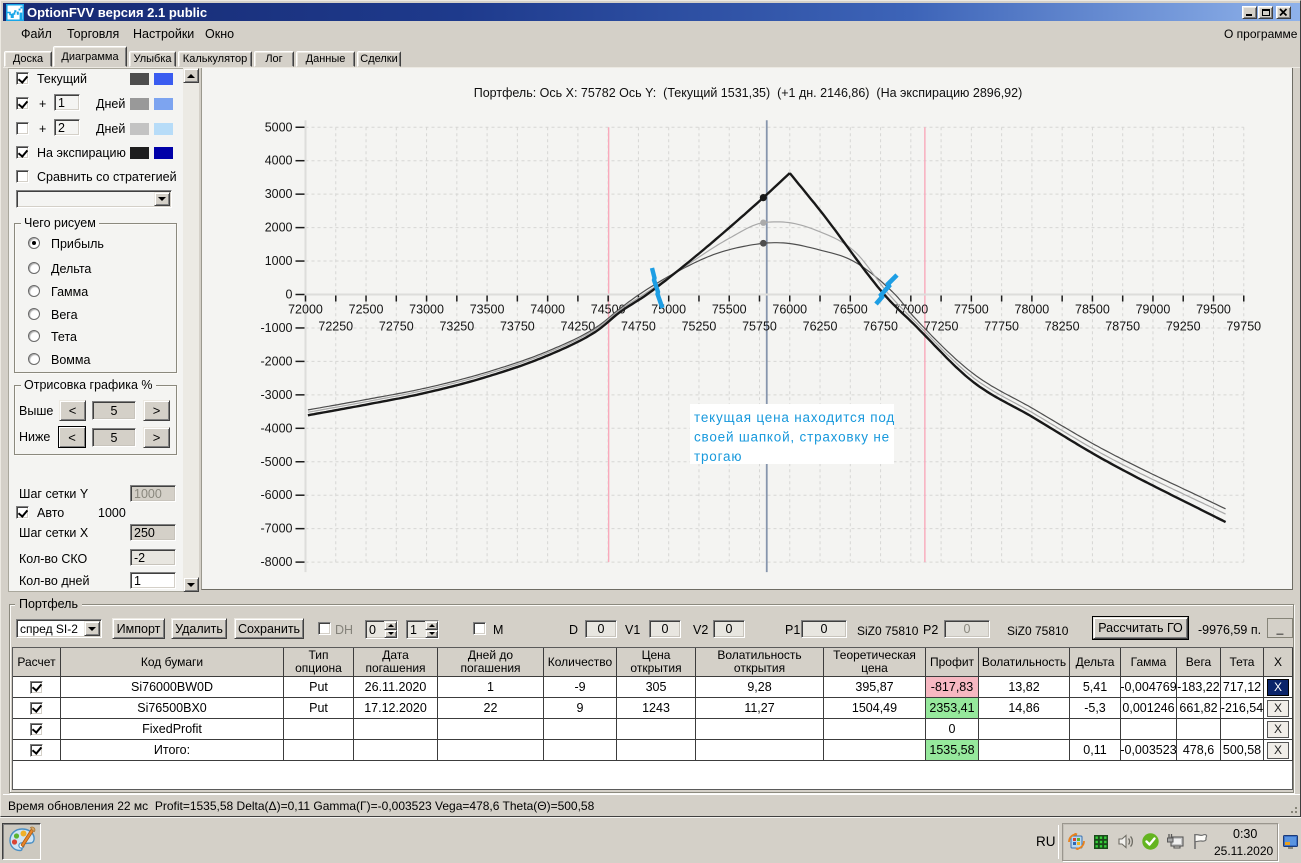  Describe the element at coordinates (1076, 842) in the screenshot. I see `windows-update-icon` at that location.